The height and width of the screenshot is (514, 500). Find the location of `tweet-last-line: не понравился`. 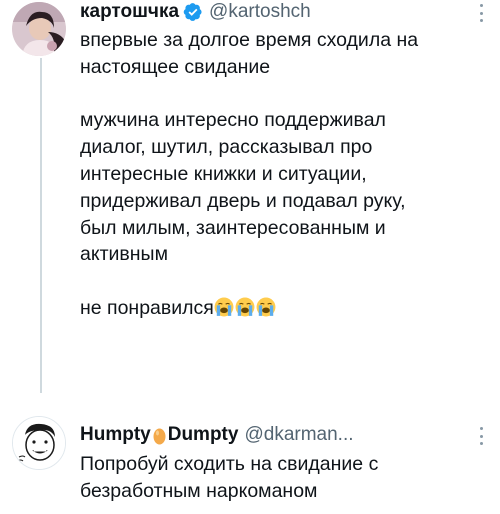

tweet-last-line: не понравился is located at coordinates (285, 308).